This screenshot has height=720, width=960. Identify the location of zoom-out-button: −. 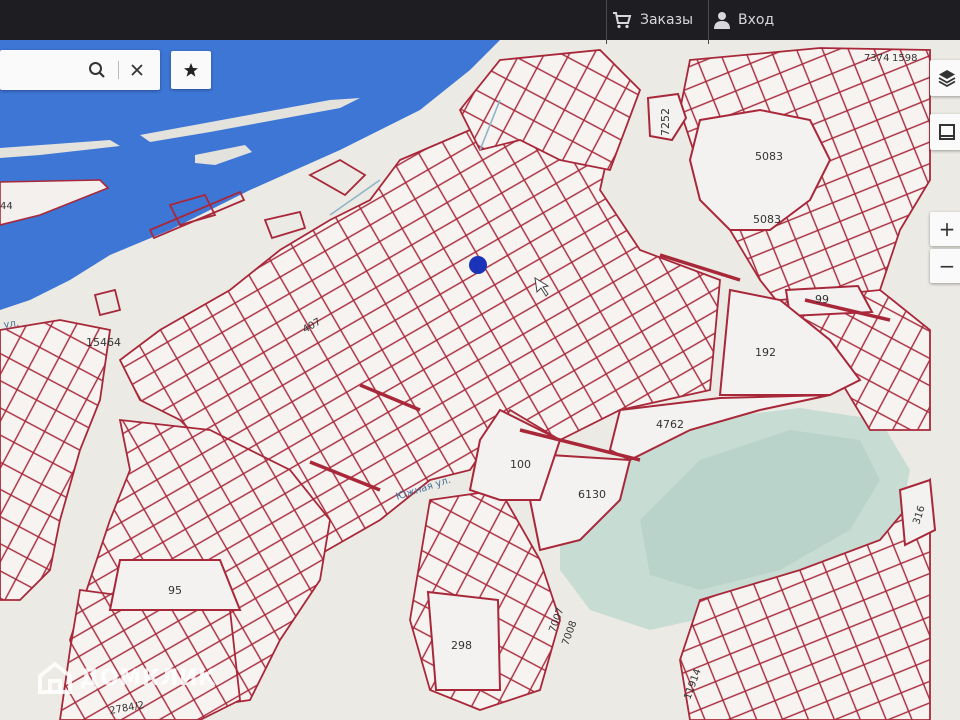
(945, 266).